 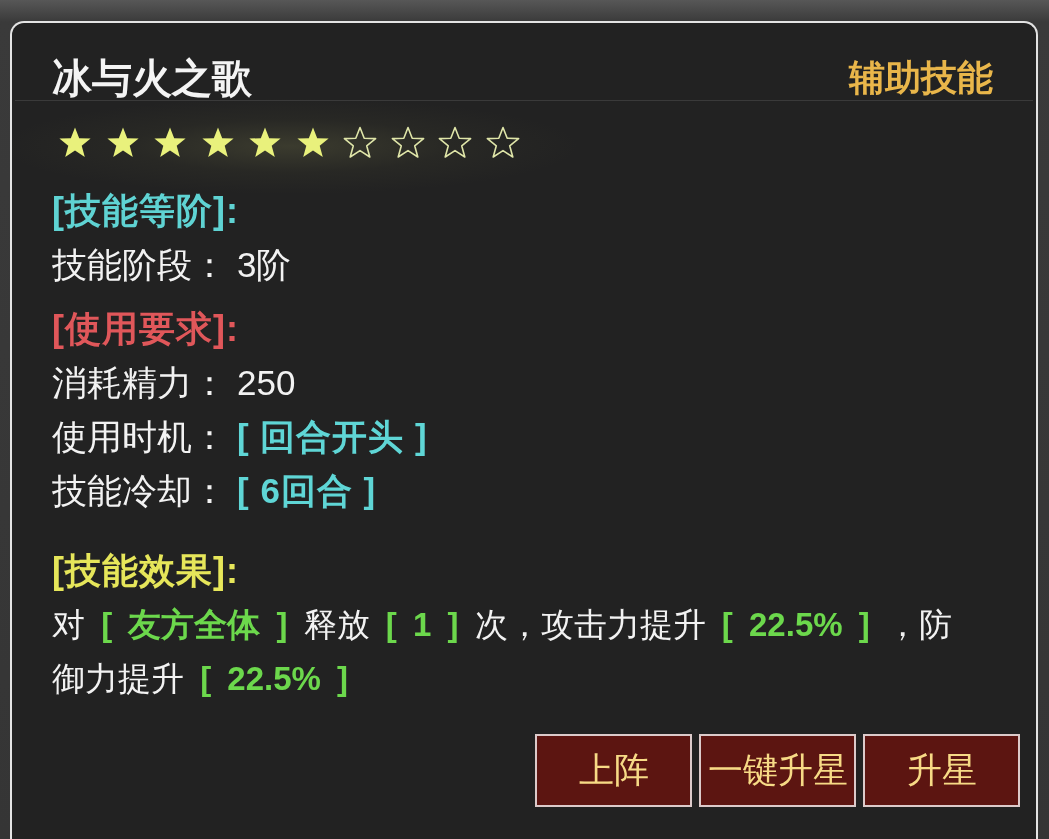 I want to click on row-value: [ 回合开头 ], so click(x=332, y=437).